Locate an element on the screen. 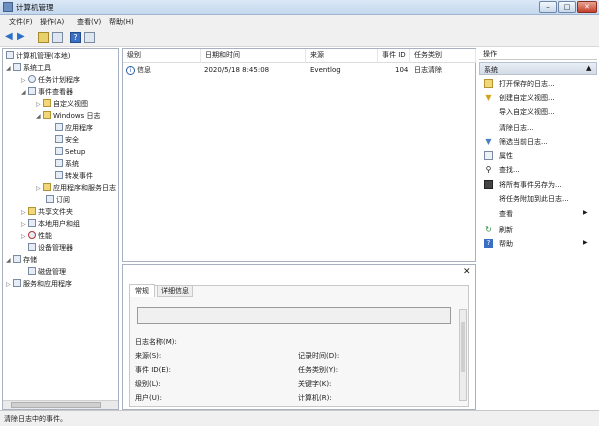 This screenshot has height=426, width=599. tools-icon is located at coordinates (17, 67).